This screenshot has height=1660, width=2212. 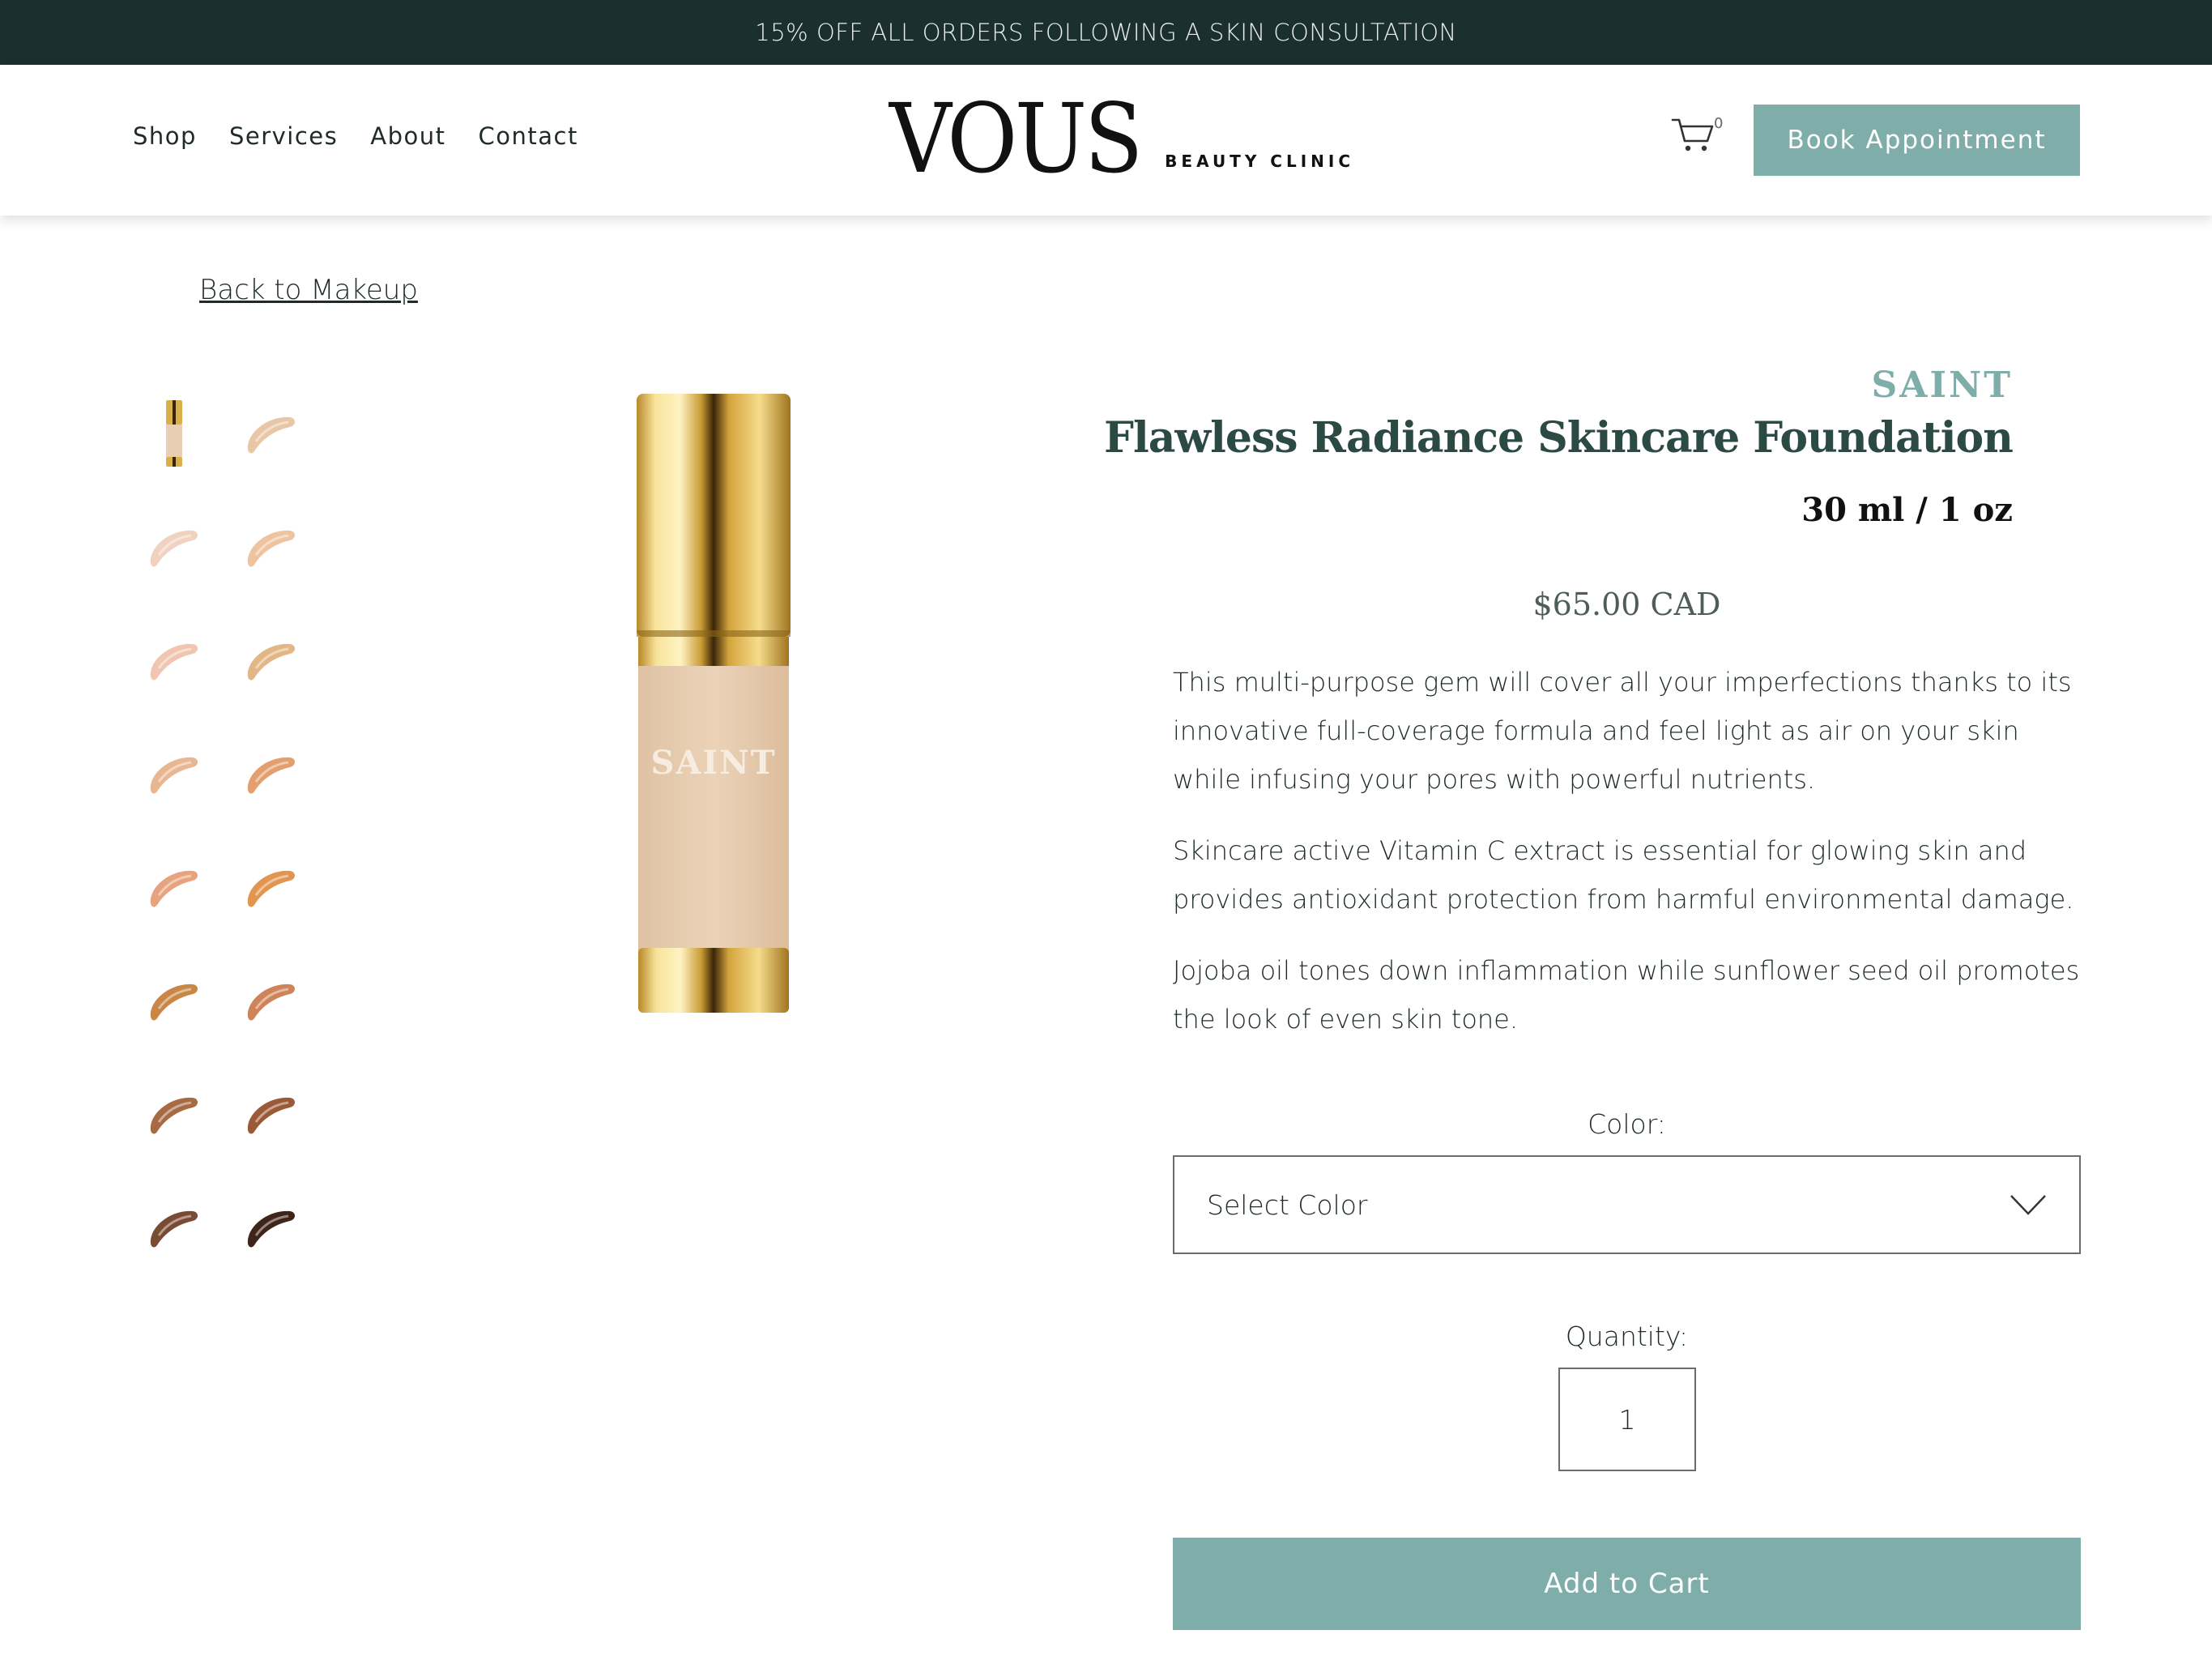 I want to click on thumbnail-bottle, so click(x=174, y=433).